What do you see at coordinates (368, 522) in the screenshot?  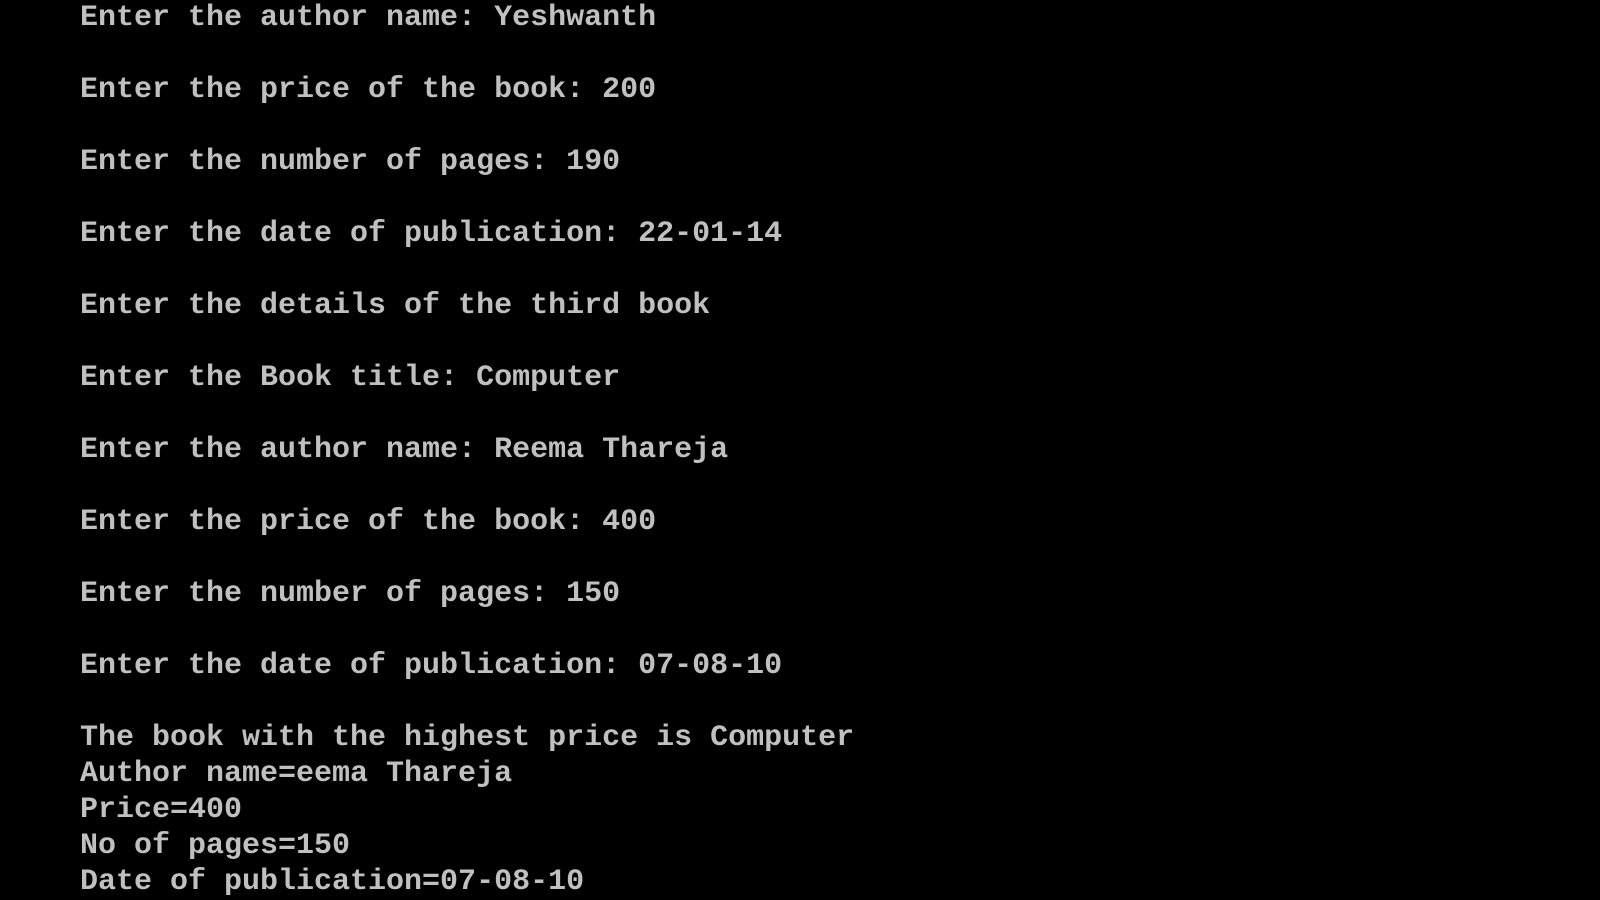 I see `console-line: Enter the price of the book: 400` at bounding box center [368, 522].